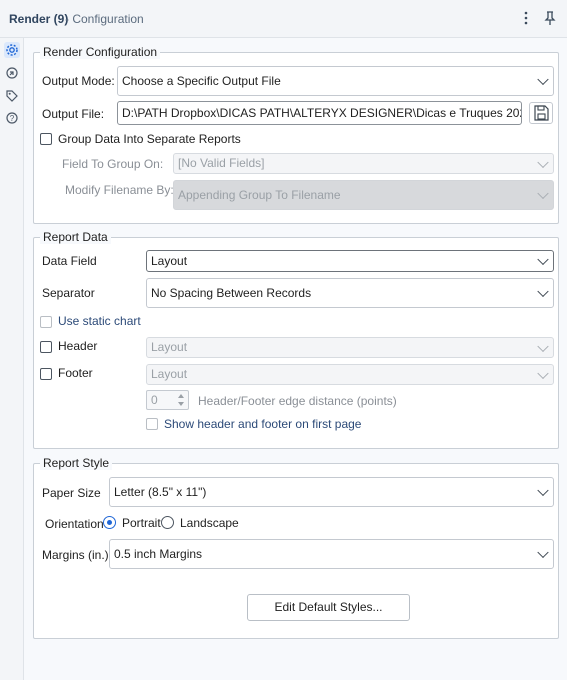  Describe the element at coordinates (335, 81) in the screenshot. I see `output-mode-select: Choose a Specific Output File` at that location.